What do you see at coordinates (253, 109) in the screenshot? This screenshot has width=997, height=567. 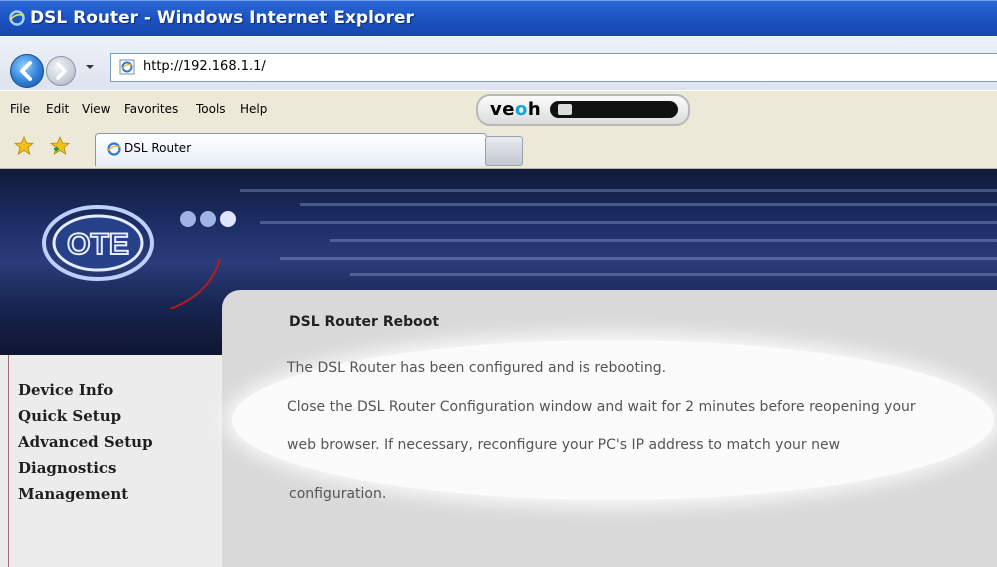 I see `menu-help: Help` at bounding box center [253, 109].